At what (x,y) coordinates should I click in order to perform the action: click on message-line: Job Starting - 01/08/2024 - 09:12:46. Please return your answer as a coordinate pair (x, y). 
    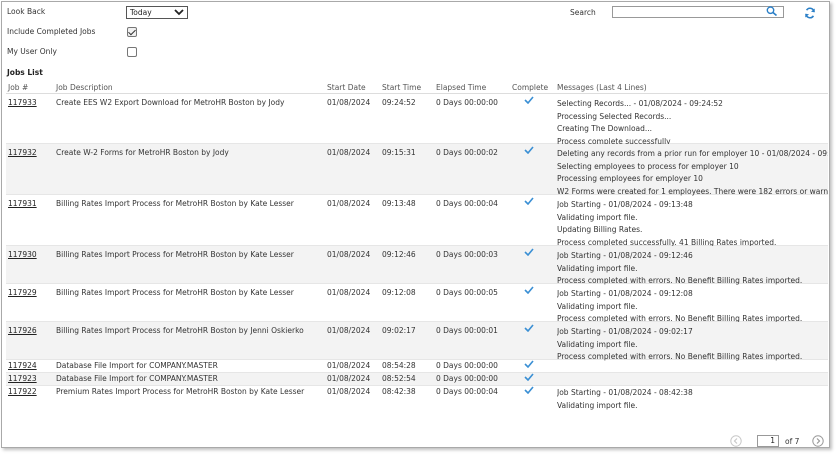
    Looking at the image, I should click on (625, 255).